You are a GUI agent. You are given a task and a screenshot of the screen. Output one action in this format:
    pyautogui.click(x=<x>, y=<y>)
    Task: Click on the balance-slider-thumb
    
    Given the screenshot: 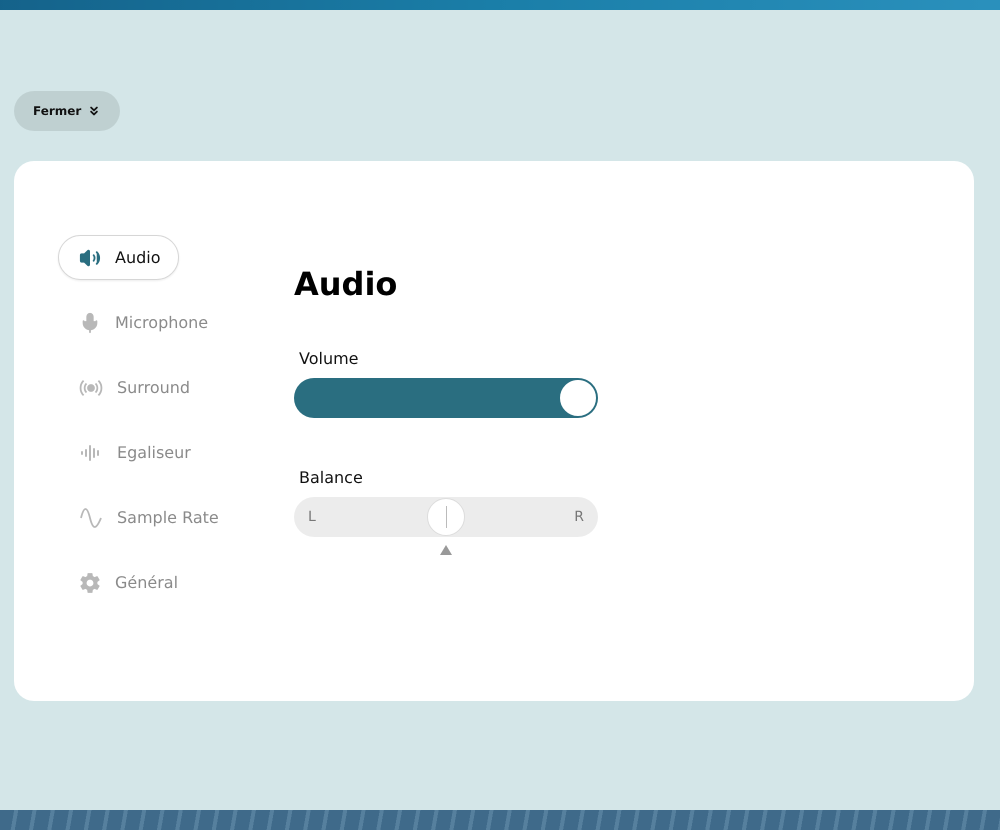 What is the action you would take?
    pyautogui.click(x=446, y=517)
    